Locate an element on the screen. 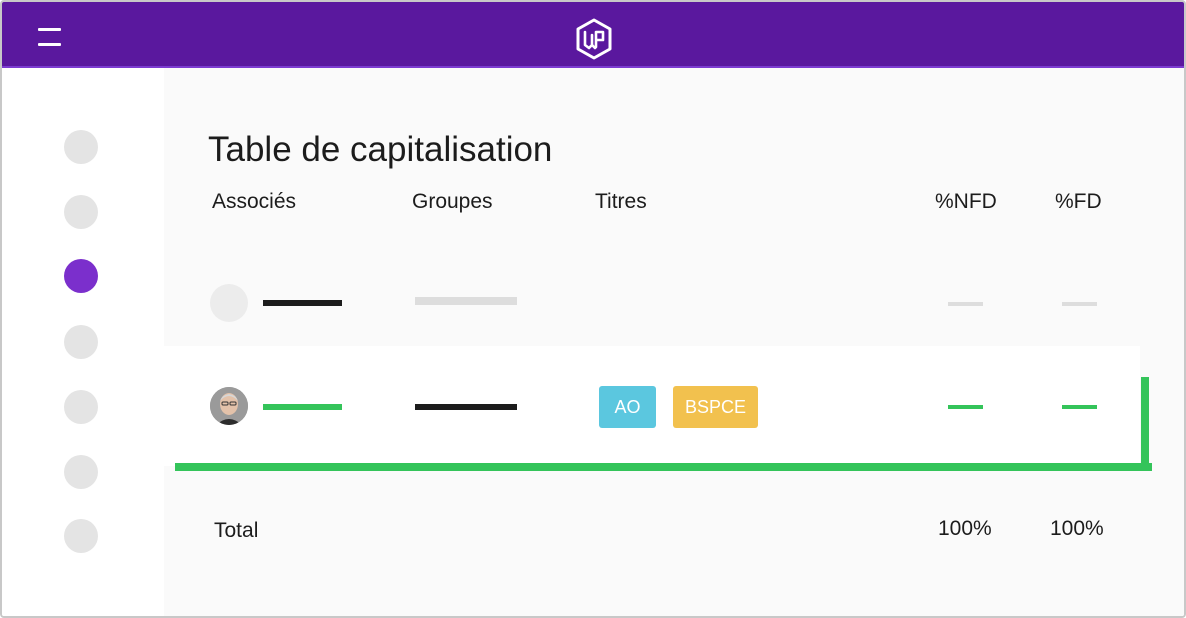 This screenshot has width=1186, height=618. group-name-bar is located at coordinates (466, 407).